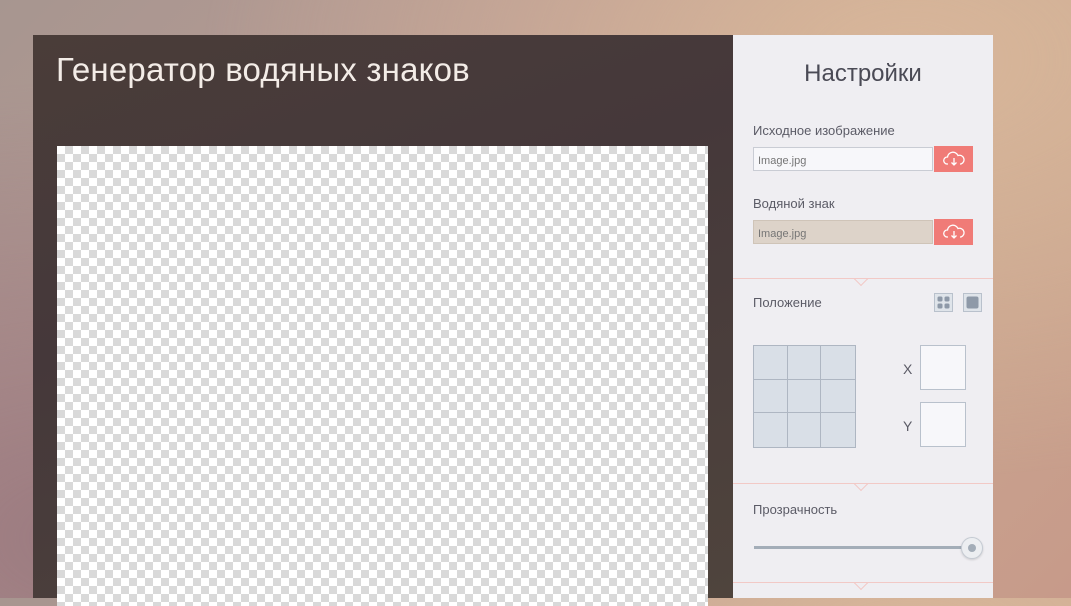 This screenshot has width=1071, height=606. Describe the element at coordinates (843, 159) in the screenshot. I see `source-image-input` at that location.